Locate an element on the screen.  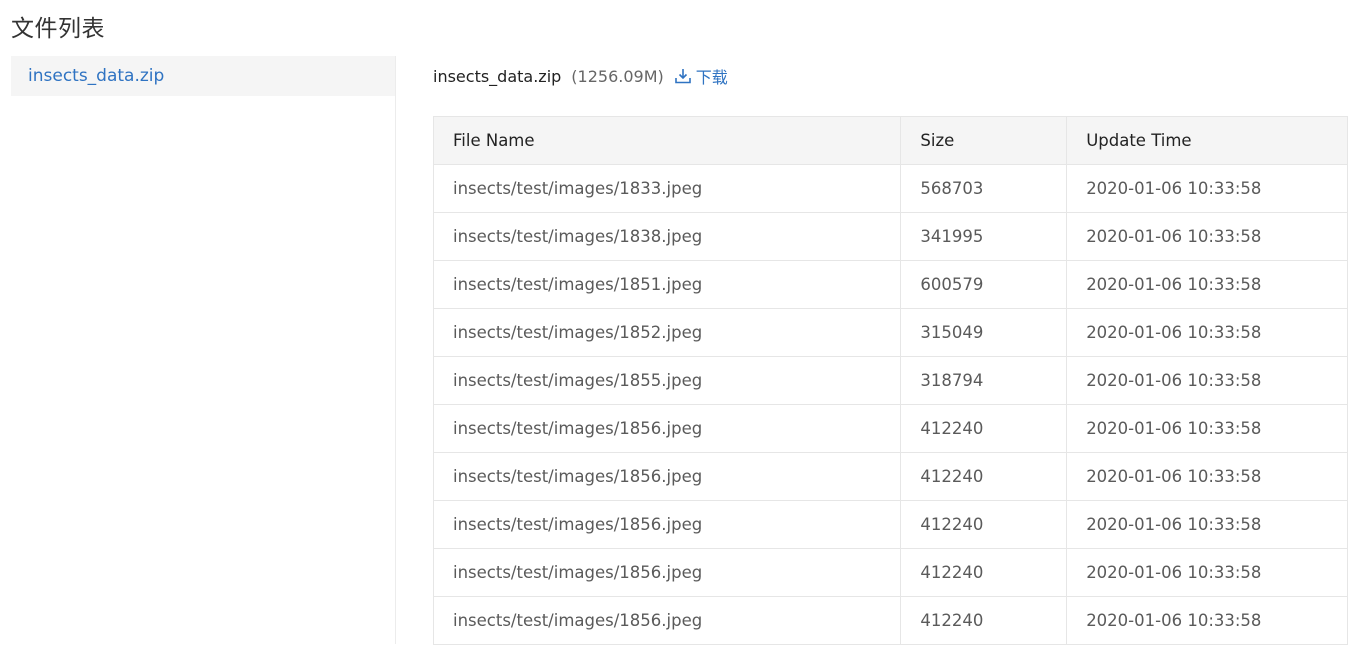
cell-file-name: insects/test/images/1833.jpeg is located at coordinates (667, 188).